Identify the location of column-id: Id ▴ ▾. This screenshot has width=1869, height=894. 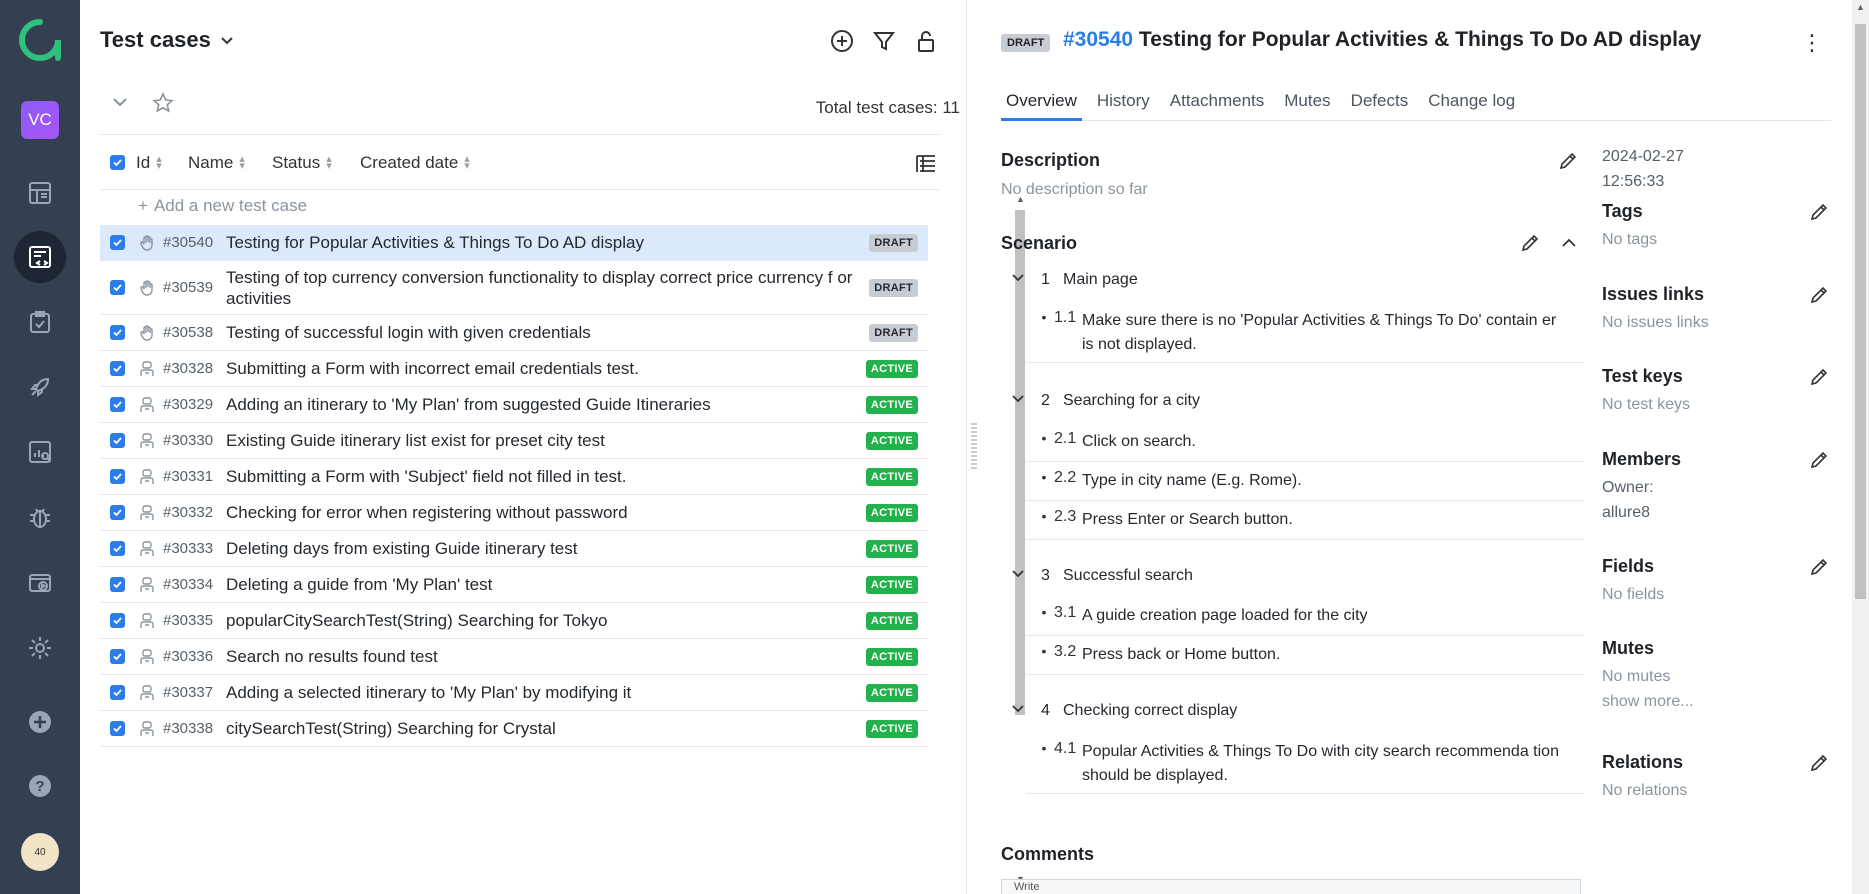
(149, 163).